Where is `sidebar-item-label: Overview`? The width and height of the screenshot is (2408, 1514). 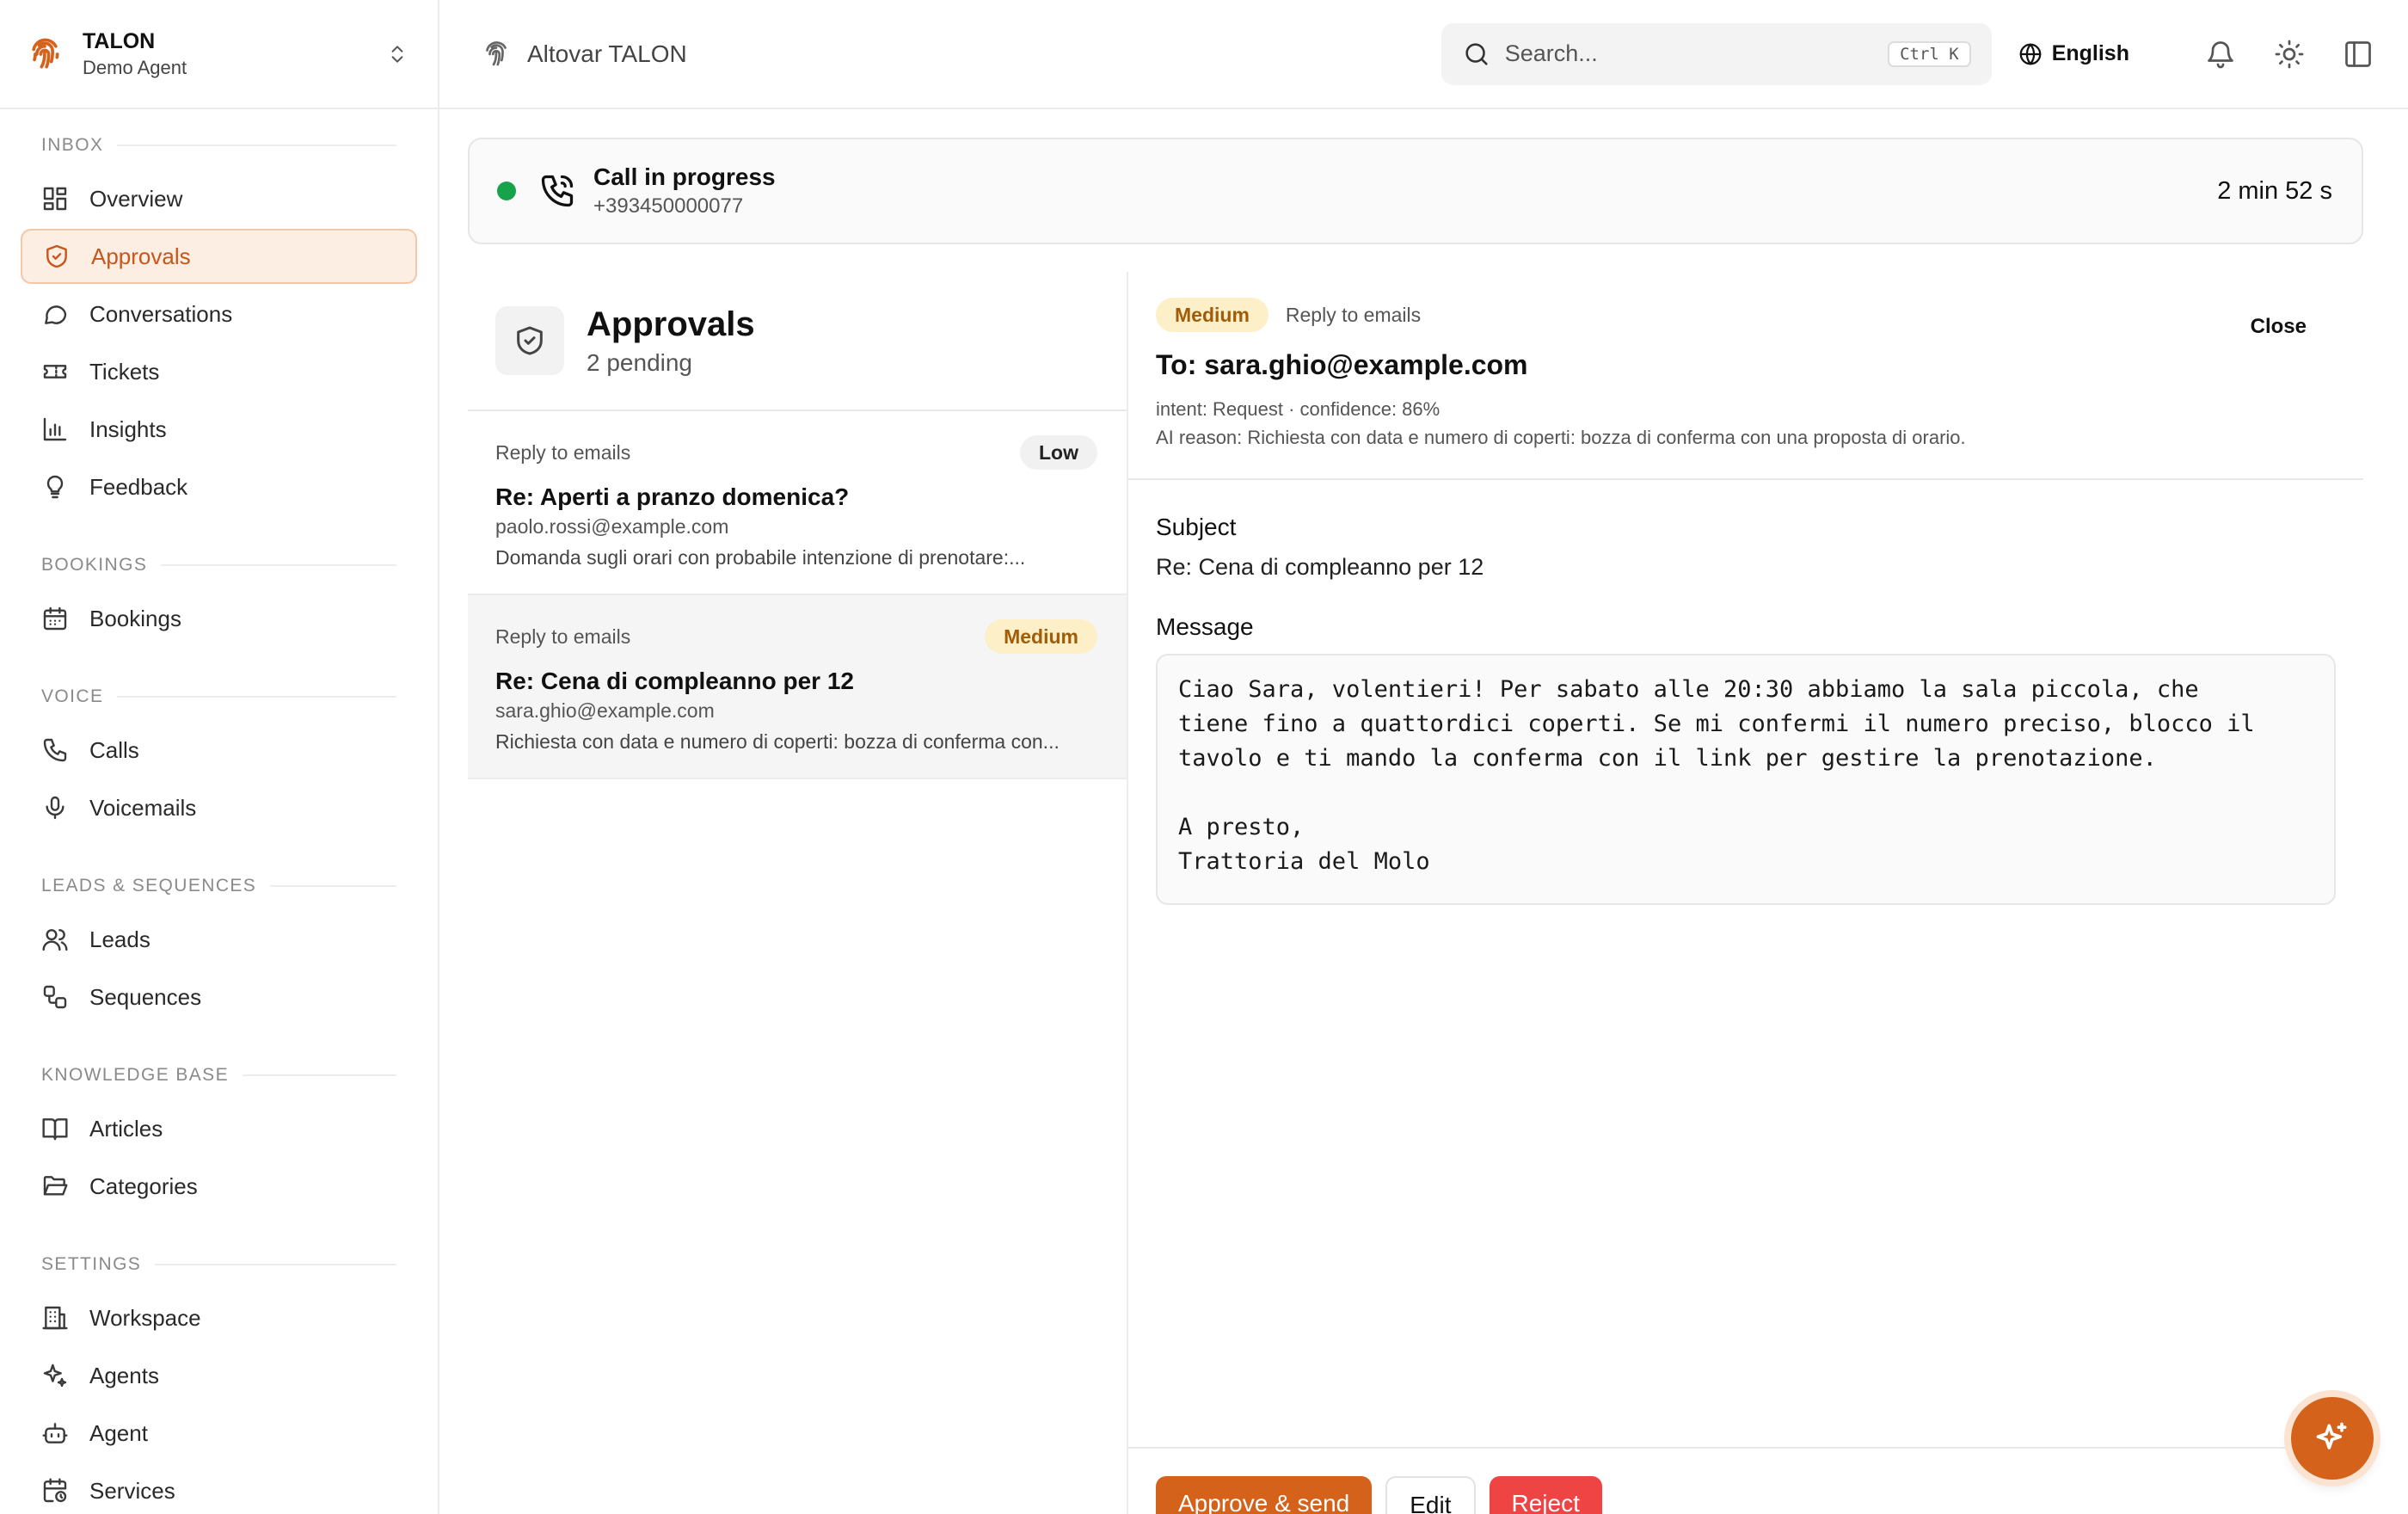 sidebar-item-label: Overview is located at coordinates (136, 198).